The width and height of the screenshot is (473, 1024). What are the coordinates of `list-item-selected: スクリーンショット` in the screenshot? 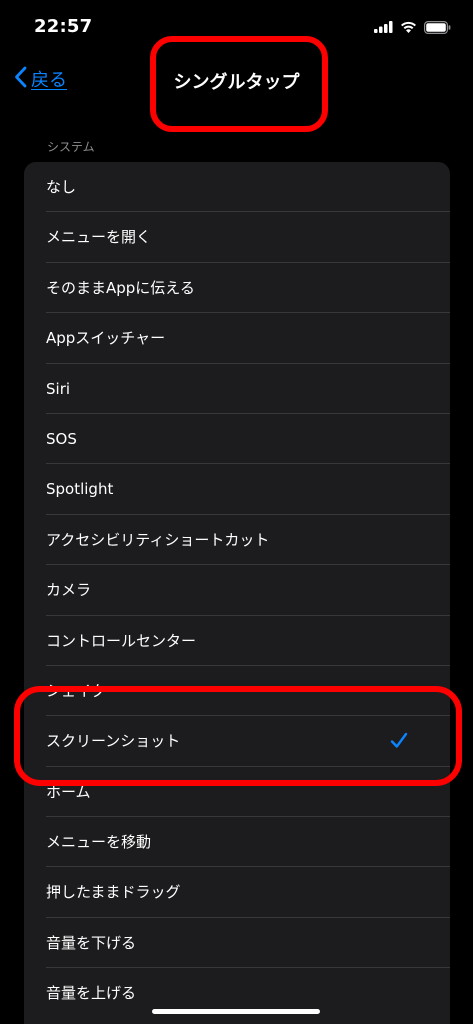 It's located at (237, 742).